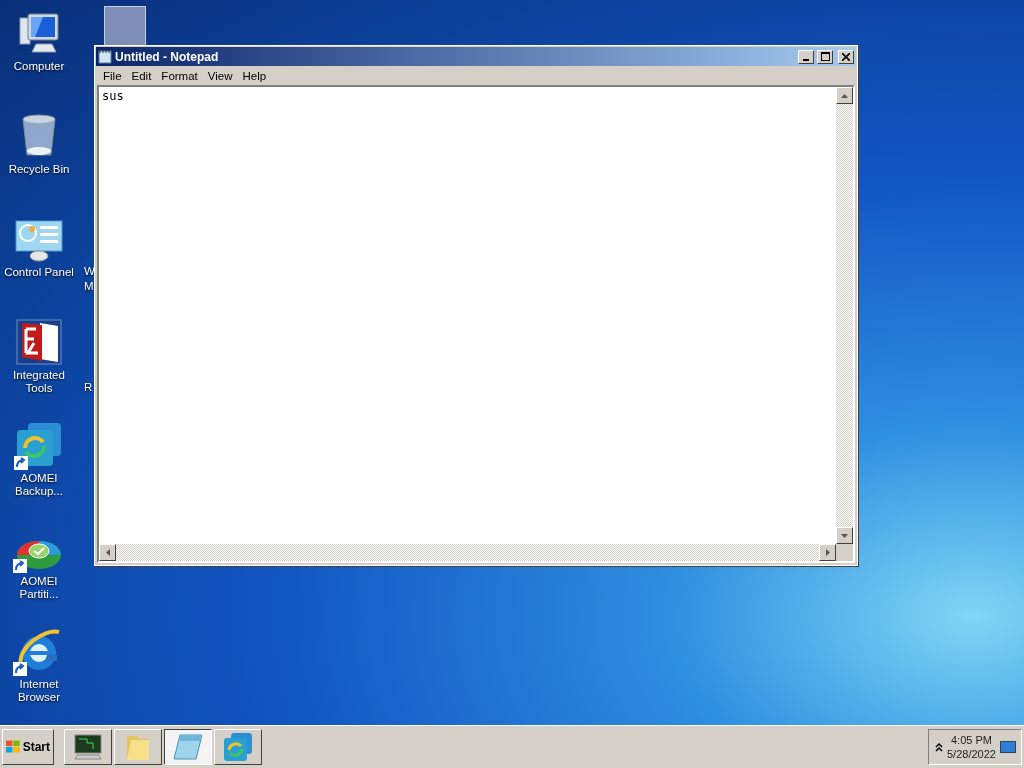  What do you see at coordinates (89, 286) in the screenshot?
I see `desktop-icon-label: M` at bounding box center [89, 286].